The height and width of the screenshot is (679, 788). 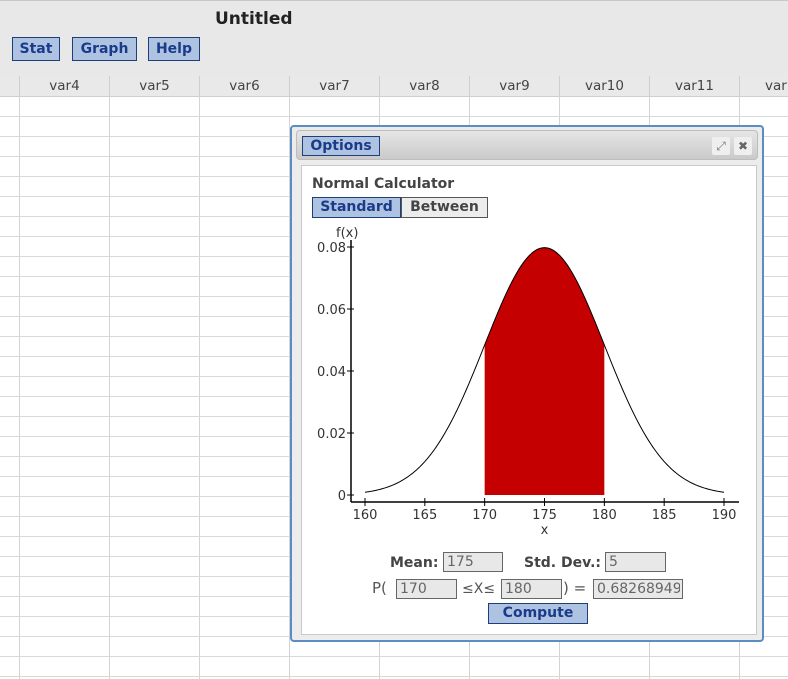 What do you see at coordinates (334, 86) in the screenshot?
I see `column-header-var7: var7` at bounding box center [334, 86].